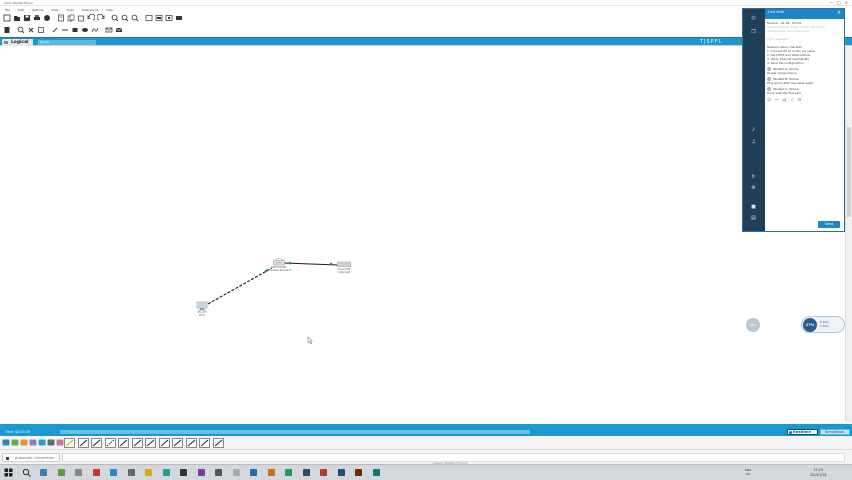 The image size is (852, 480). I want to click on palette-icon, so click(148, 18).